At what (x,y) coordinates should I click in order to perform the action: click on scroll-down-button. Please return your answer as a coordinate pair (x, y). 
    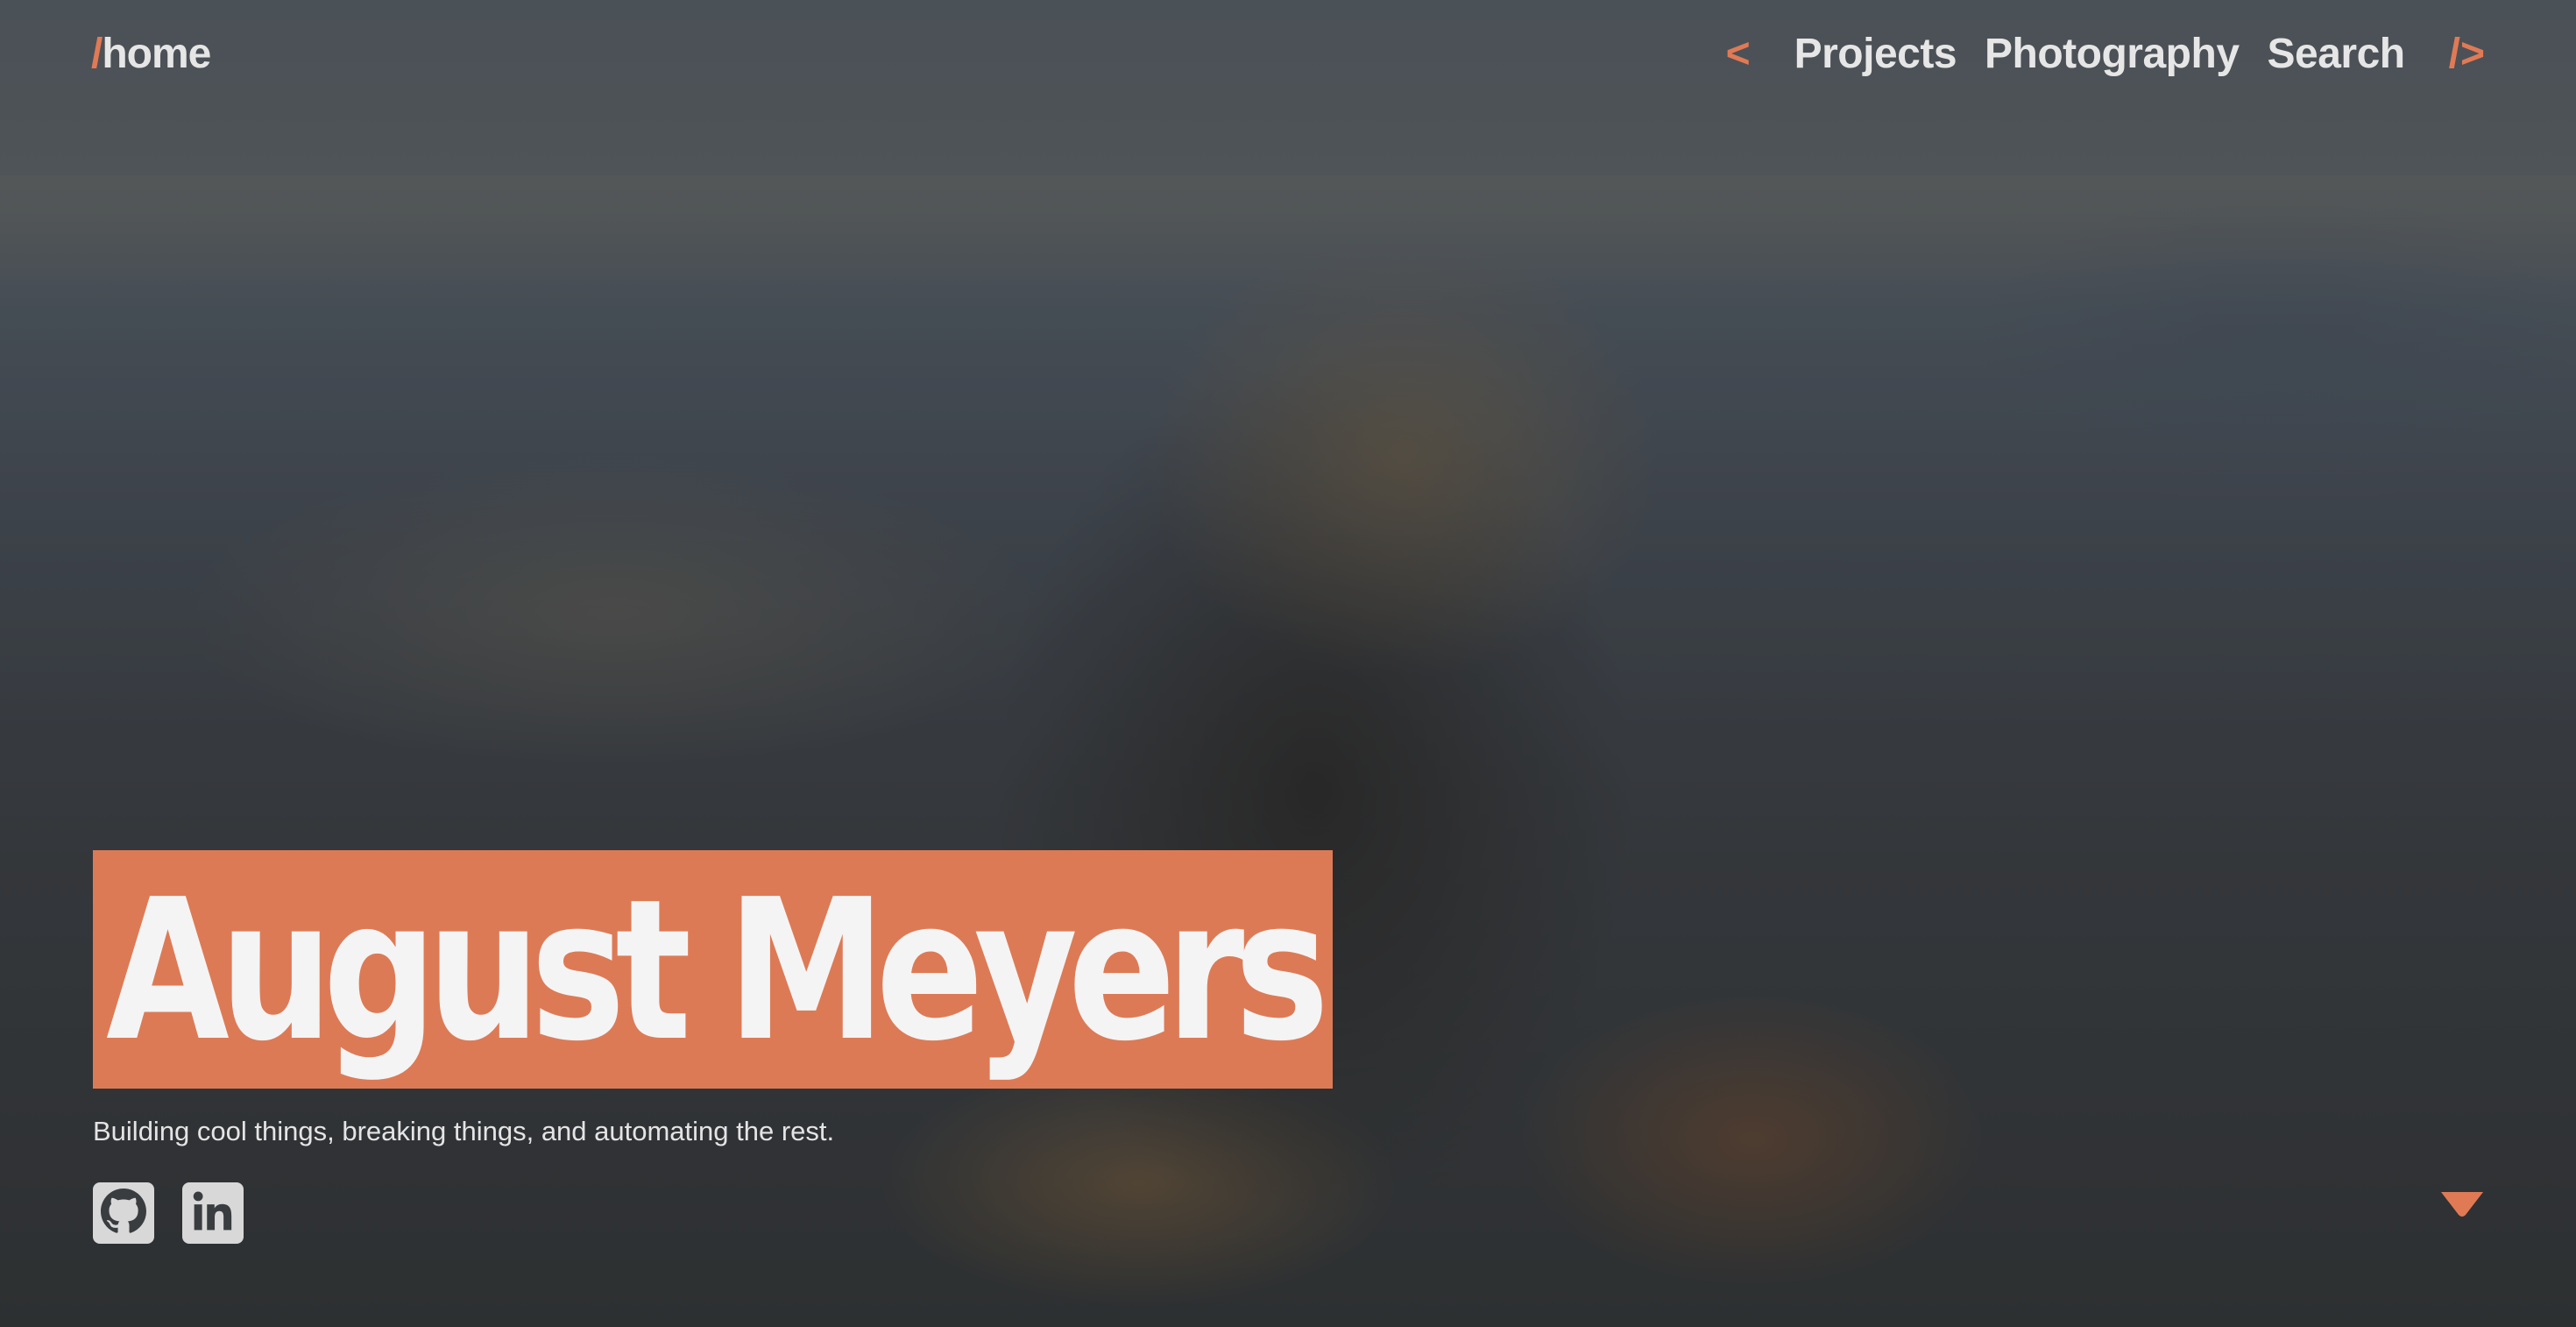
    Looking at the image, I should click on (2462, 1204).